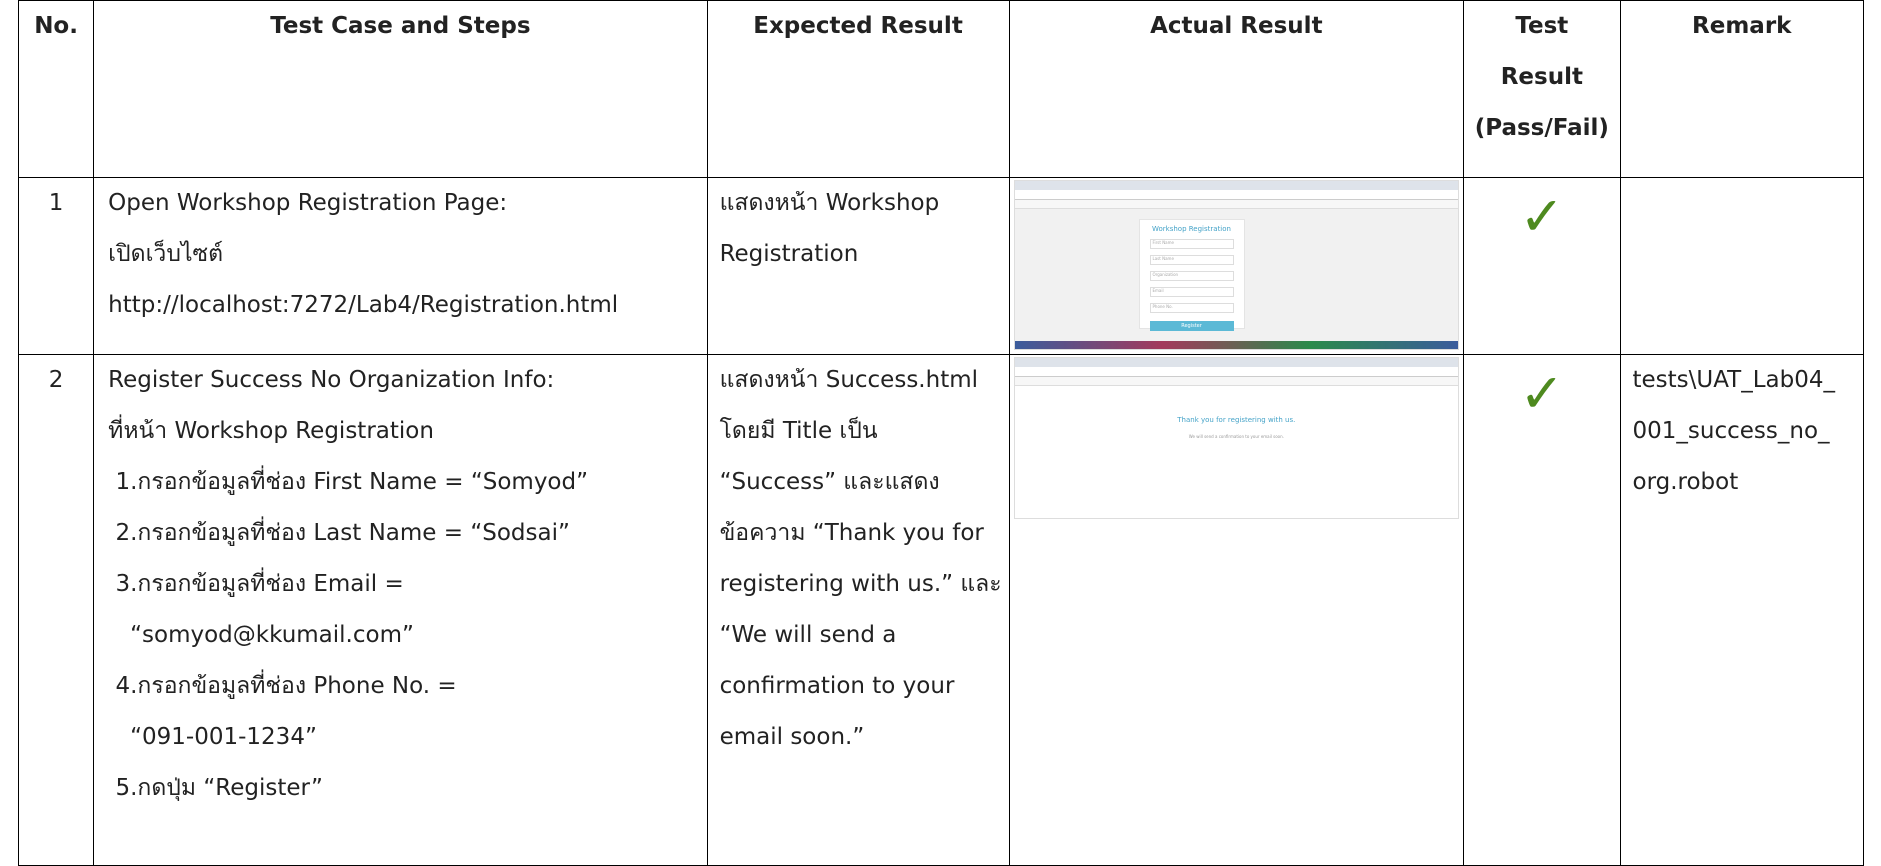  Describe the element at coordinates (1734, 380) in the screenshot. I see `robot-file-path: tests\UAT_Lab04_` at that location.